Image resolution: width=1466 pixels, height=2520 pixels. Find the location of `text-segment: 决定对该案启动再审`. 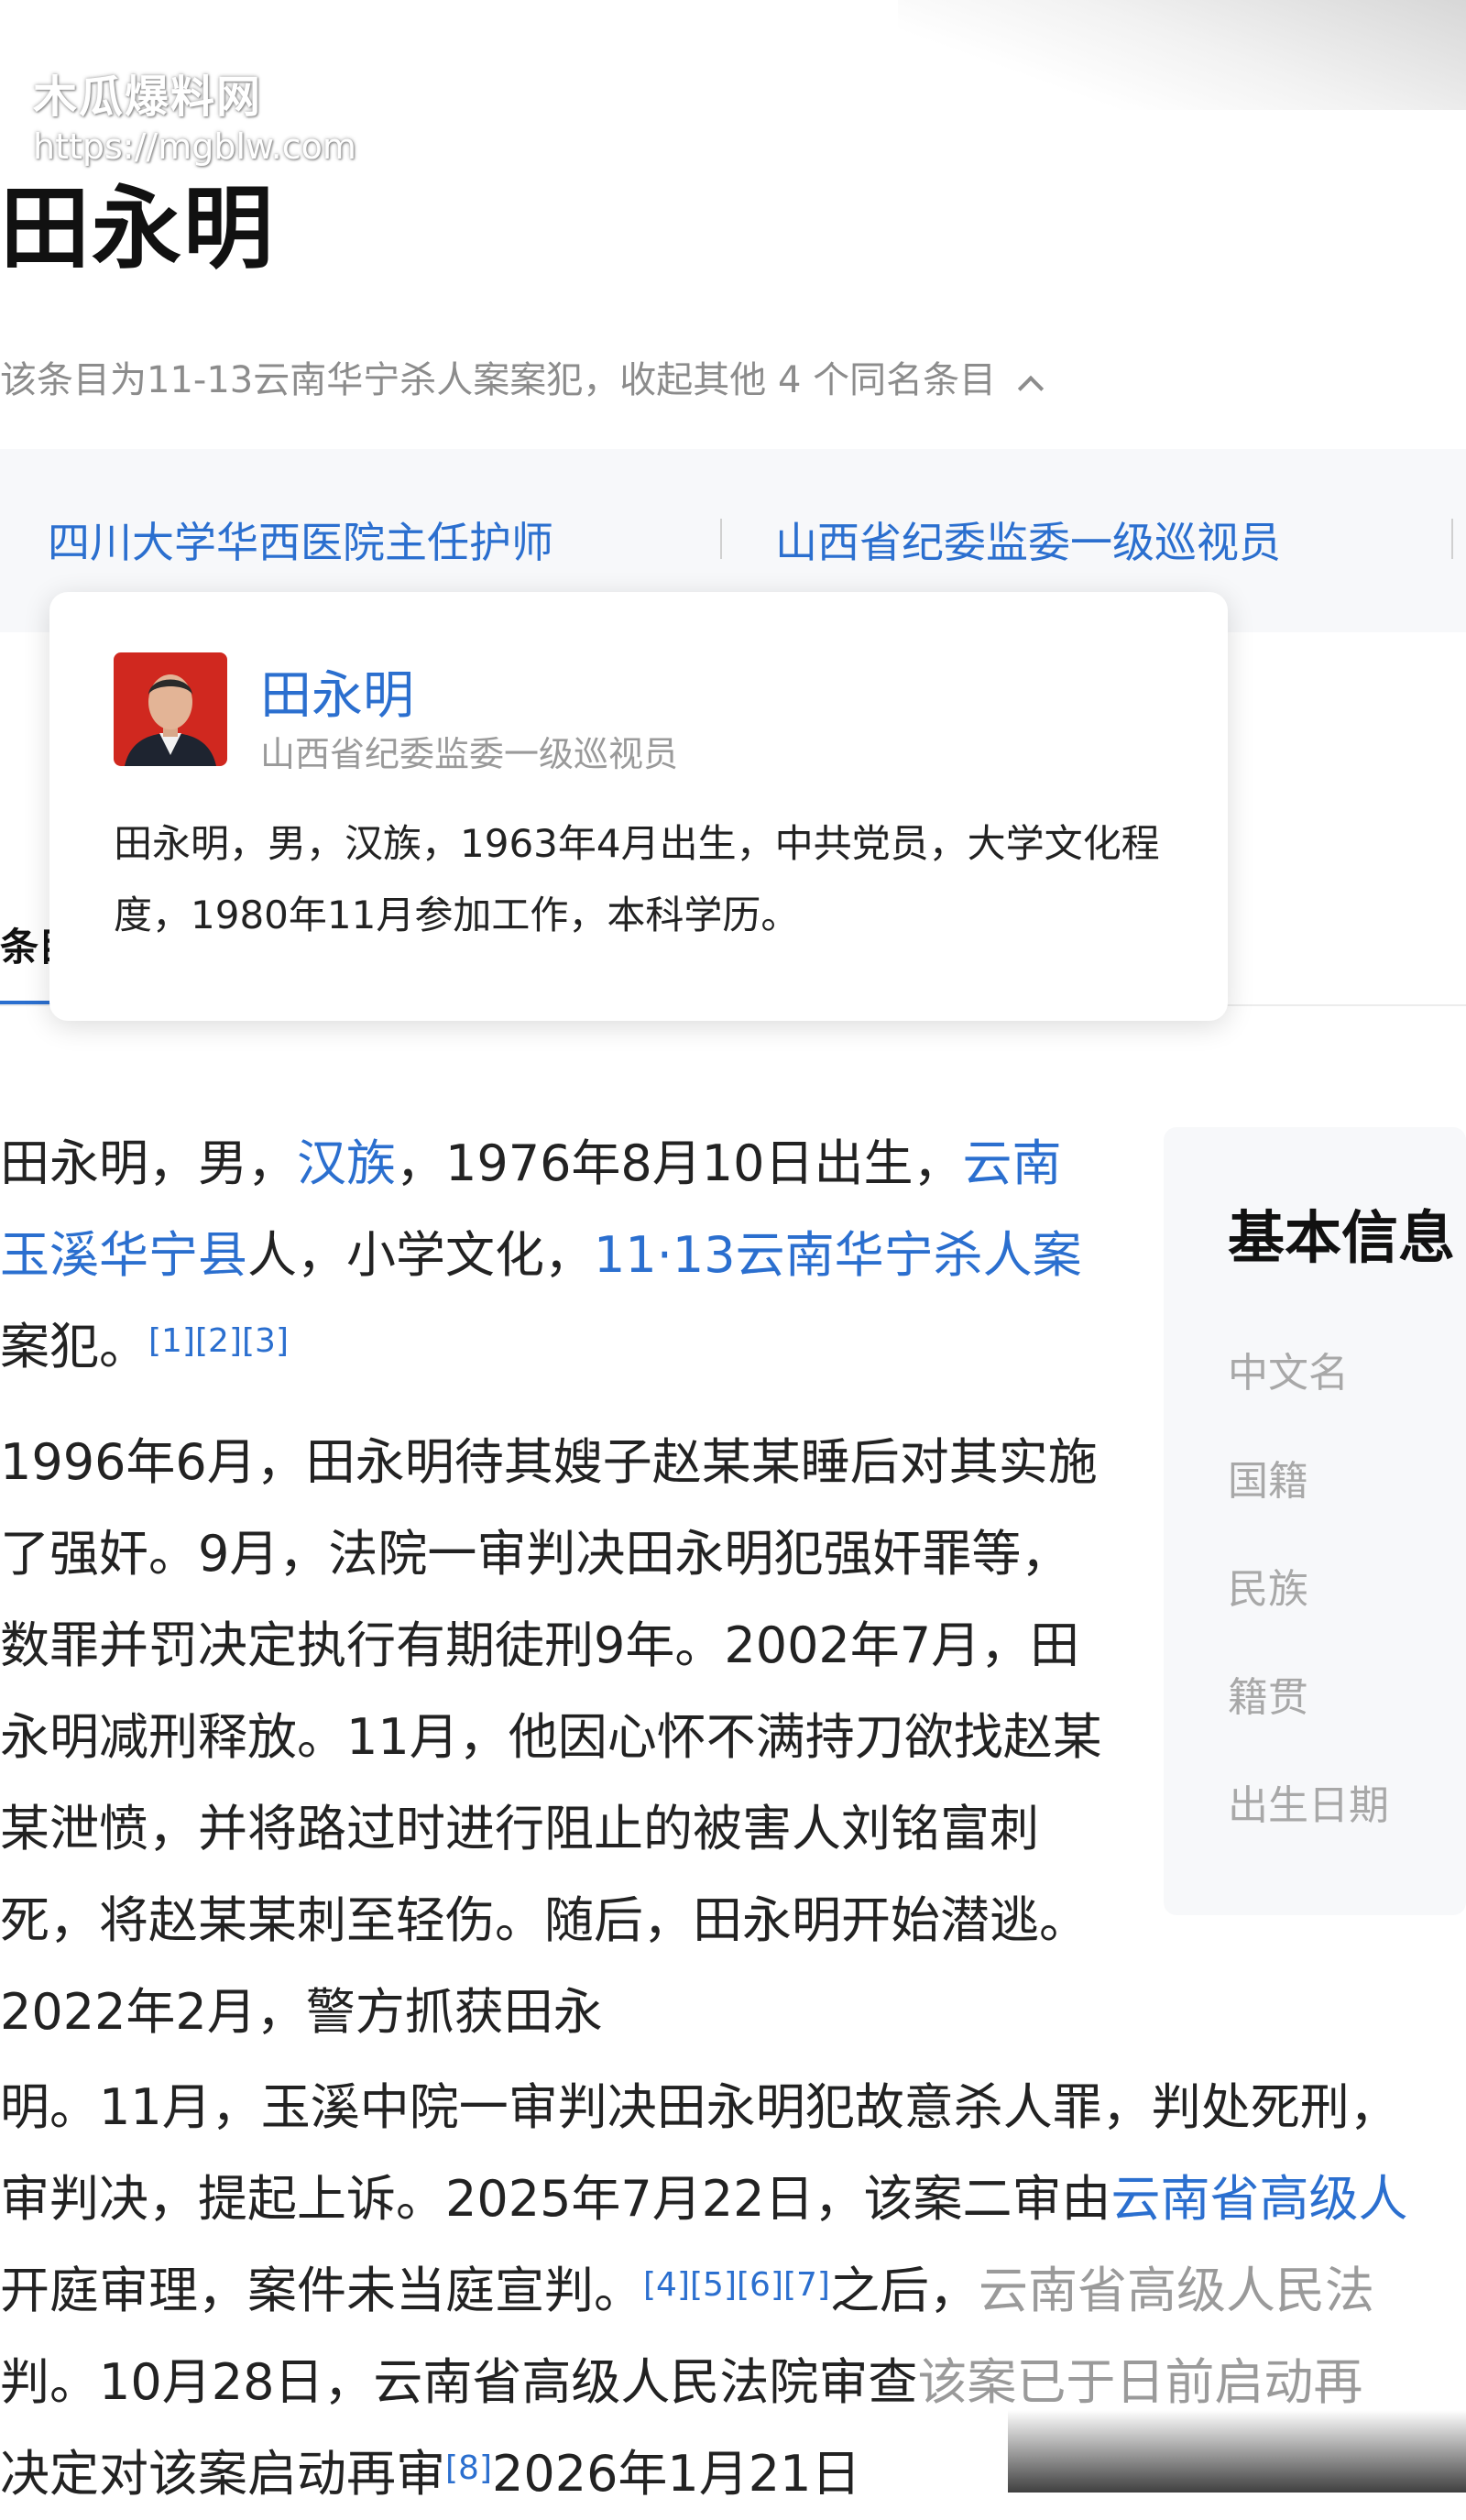

text-segment: 决定对该案启动再审 is located at coordinates (222, 2474).